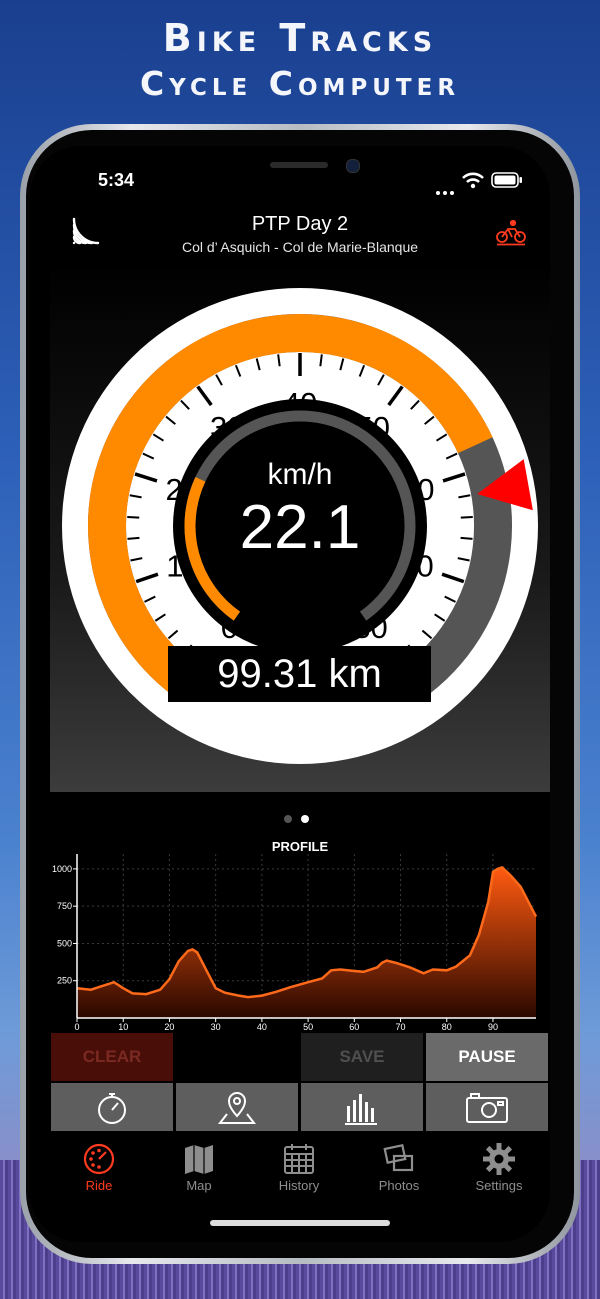 The image size is (600, 1299). I want to click on tab-history: History, so click(299, 1168).